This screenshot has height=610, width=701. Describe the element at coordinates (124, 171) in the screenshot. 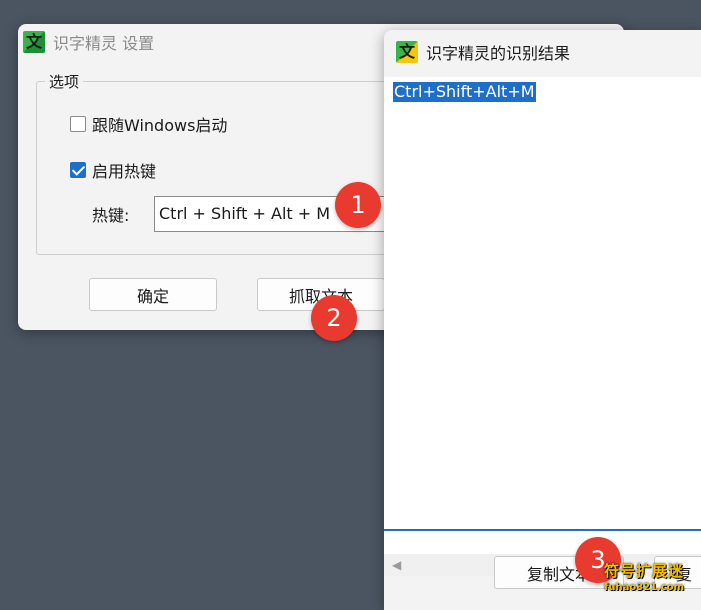

I see `hotkey-checkbox-label: 启用热键` at that location.